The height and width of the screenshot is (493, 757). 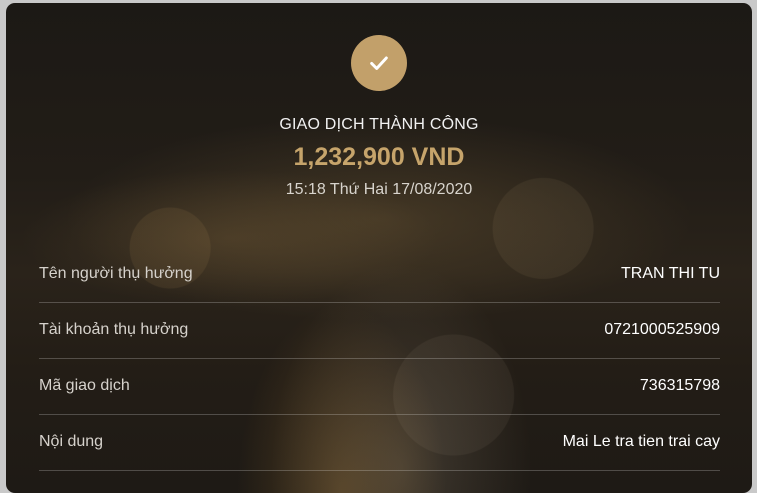 I want to click on detail-value: TRAN THI TU, so click(x=670, y=273).